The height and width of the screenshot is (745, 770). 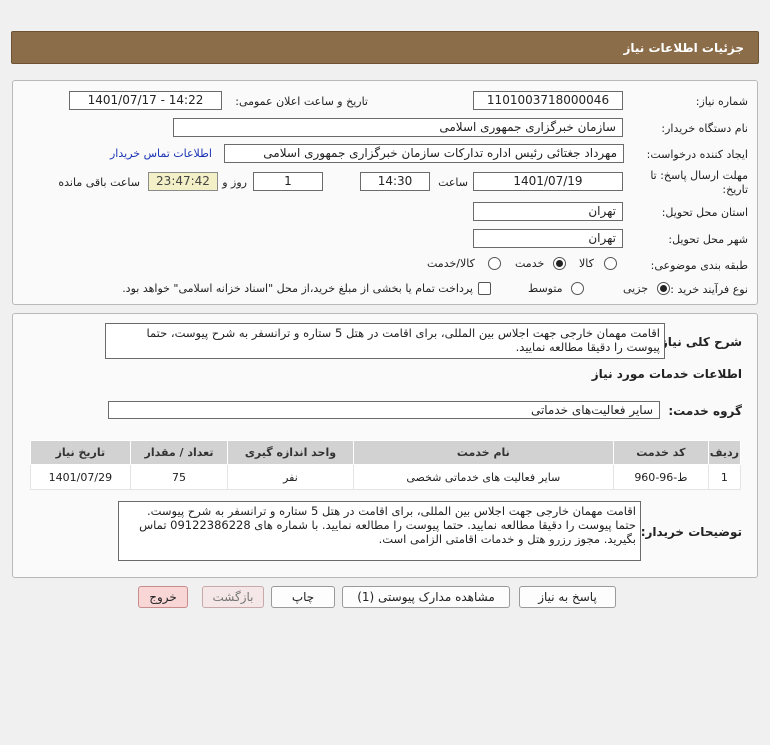 I want to click on purchase-minor-label: جزیی, so click(x=636, y=288).